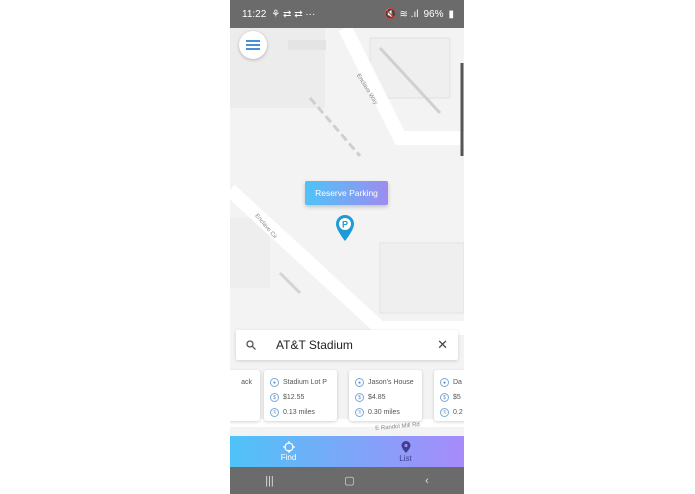 The width and height of the screenshot is (695, 494). What do you see at coordinates (251, 345) in the screenshot?
I see `search-icon` at bounding box center [251, 345].